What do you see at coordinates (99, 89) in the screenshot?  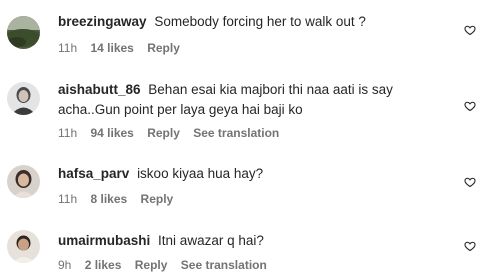 I see `comment-username: aishabutt_86` at bounding box center [99, 89].